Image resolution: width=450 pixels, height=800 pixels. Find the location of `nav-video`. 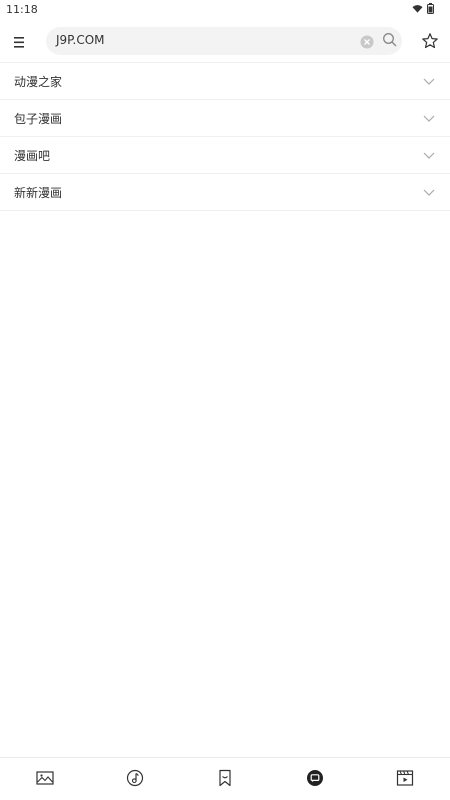

nav-video is located at coordinates (405, 778).